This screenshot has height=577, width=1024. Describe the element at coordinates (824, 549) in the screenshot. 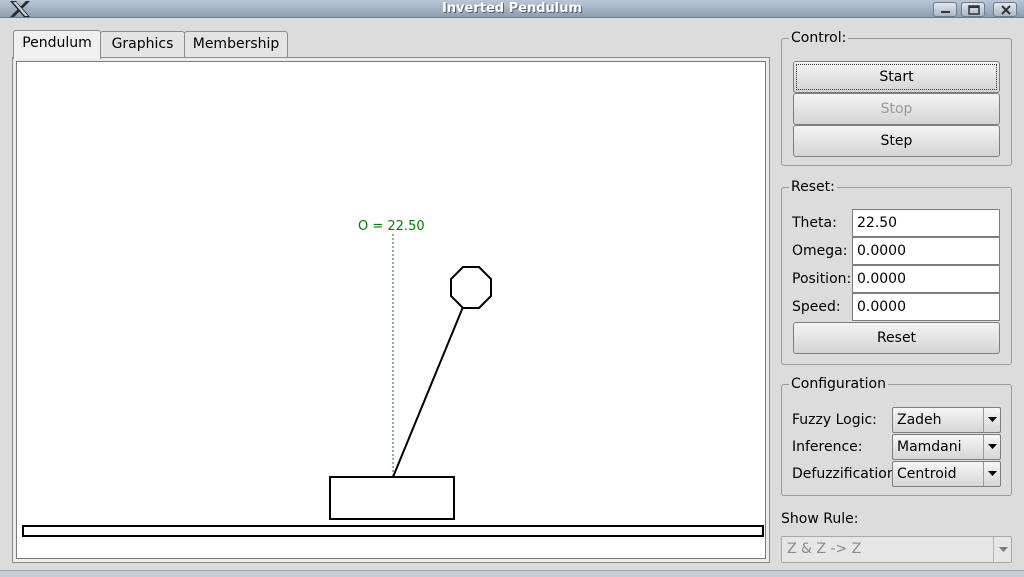

I see `show-rule-value: Z & Z -> Z` at that location.